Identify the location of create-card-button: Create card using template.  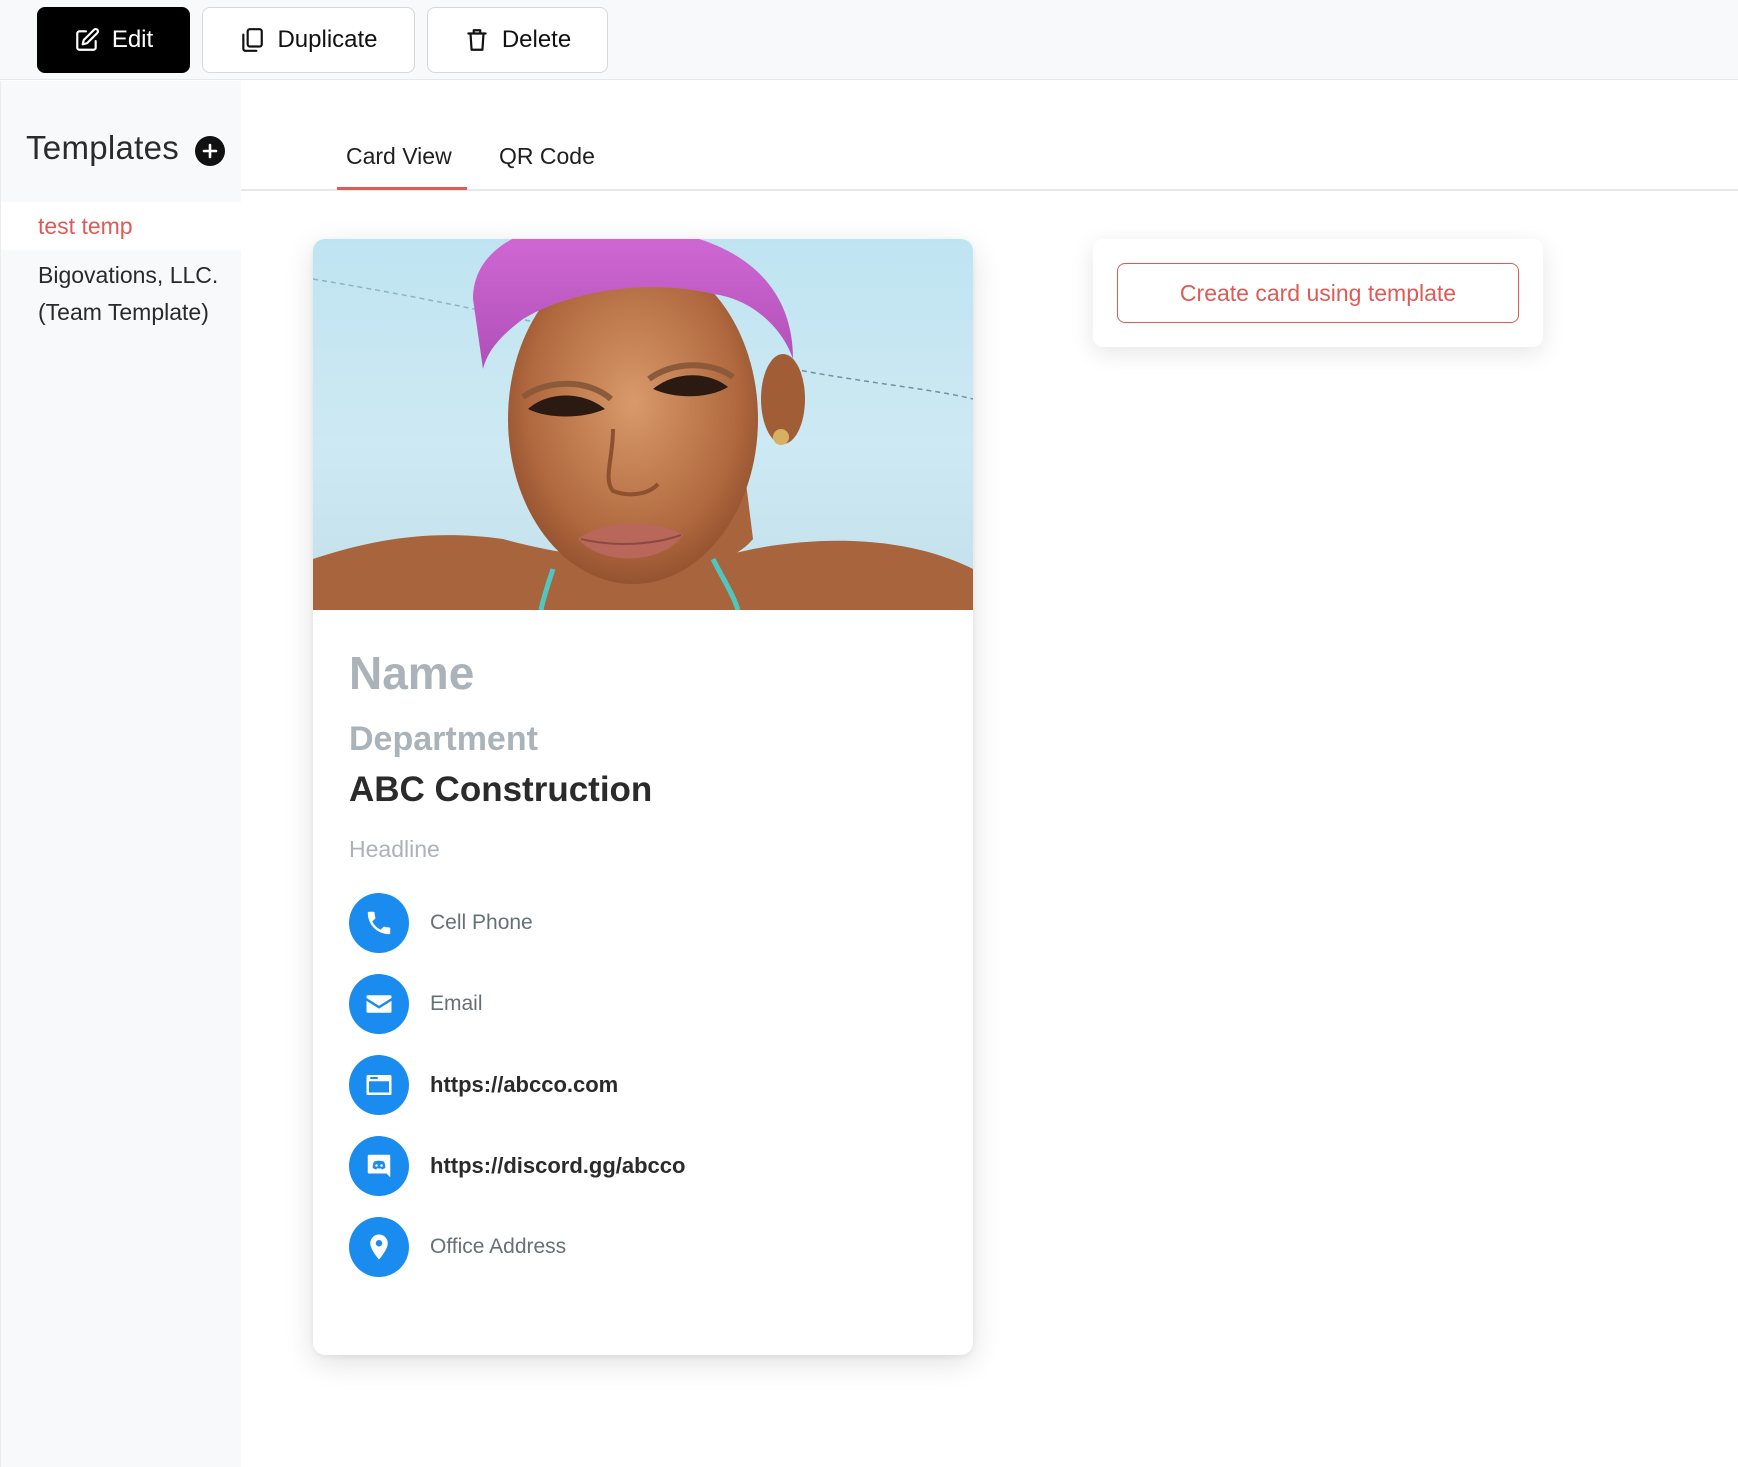
(1318, 293).